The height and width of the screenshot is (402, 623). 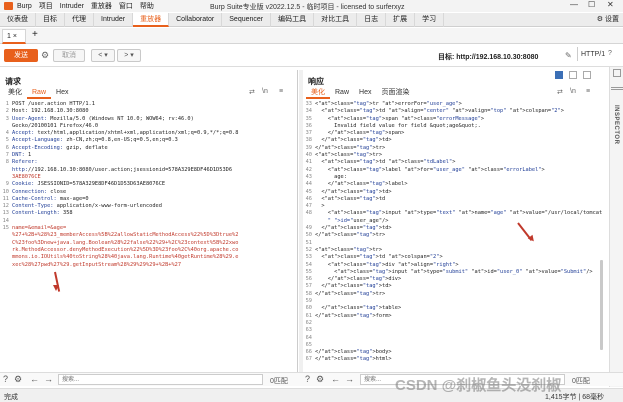 What do you see at coordinates (79, 20) in the screenshot?
I see `tab-2: 代理` at bounding box center [79, 20].